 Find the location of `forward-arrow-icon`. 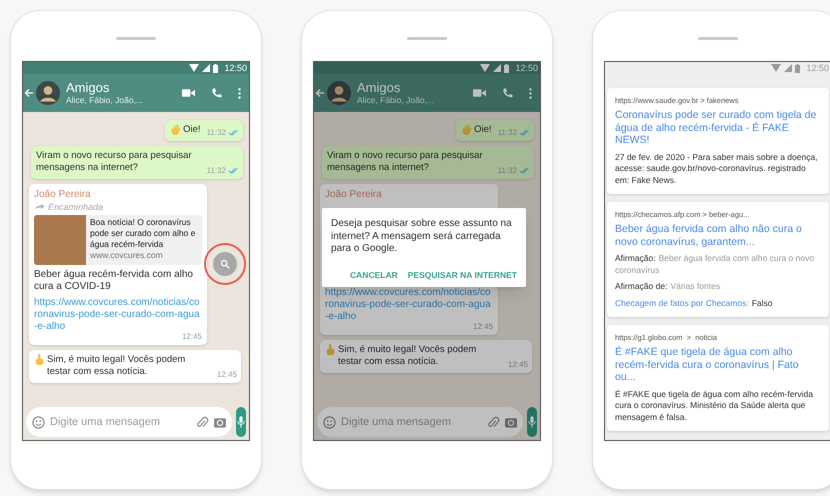

forward-arrow-icon is located at coordinates (39, 206).